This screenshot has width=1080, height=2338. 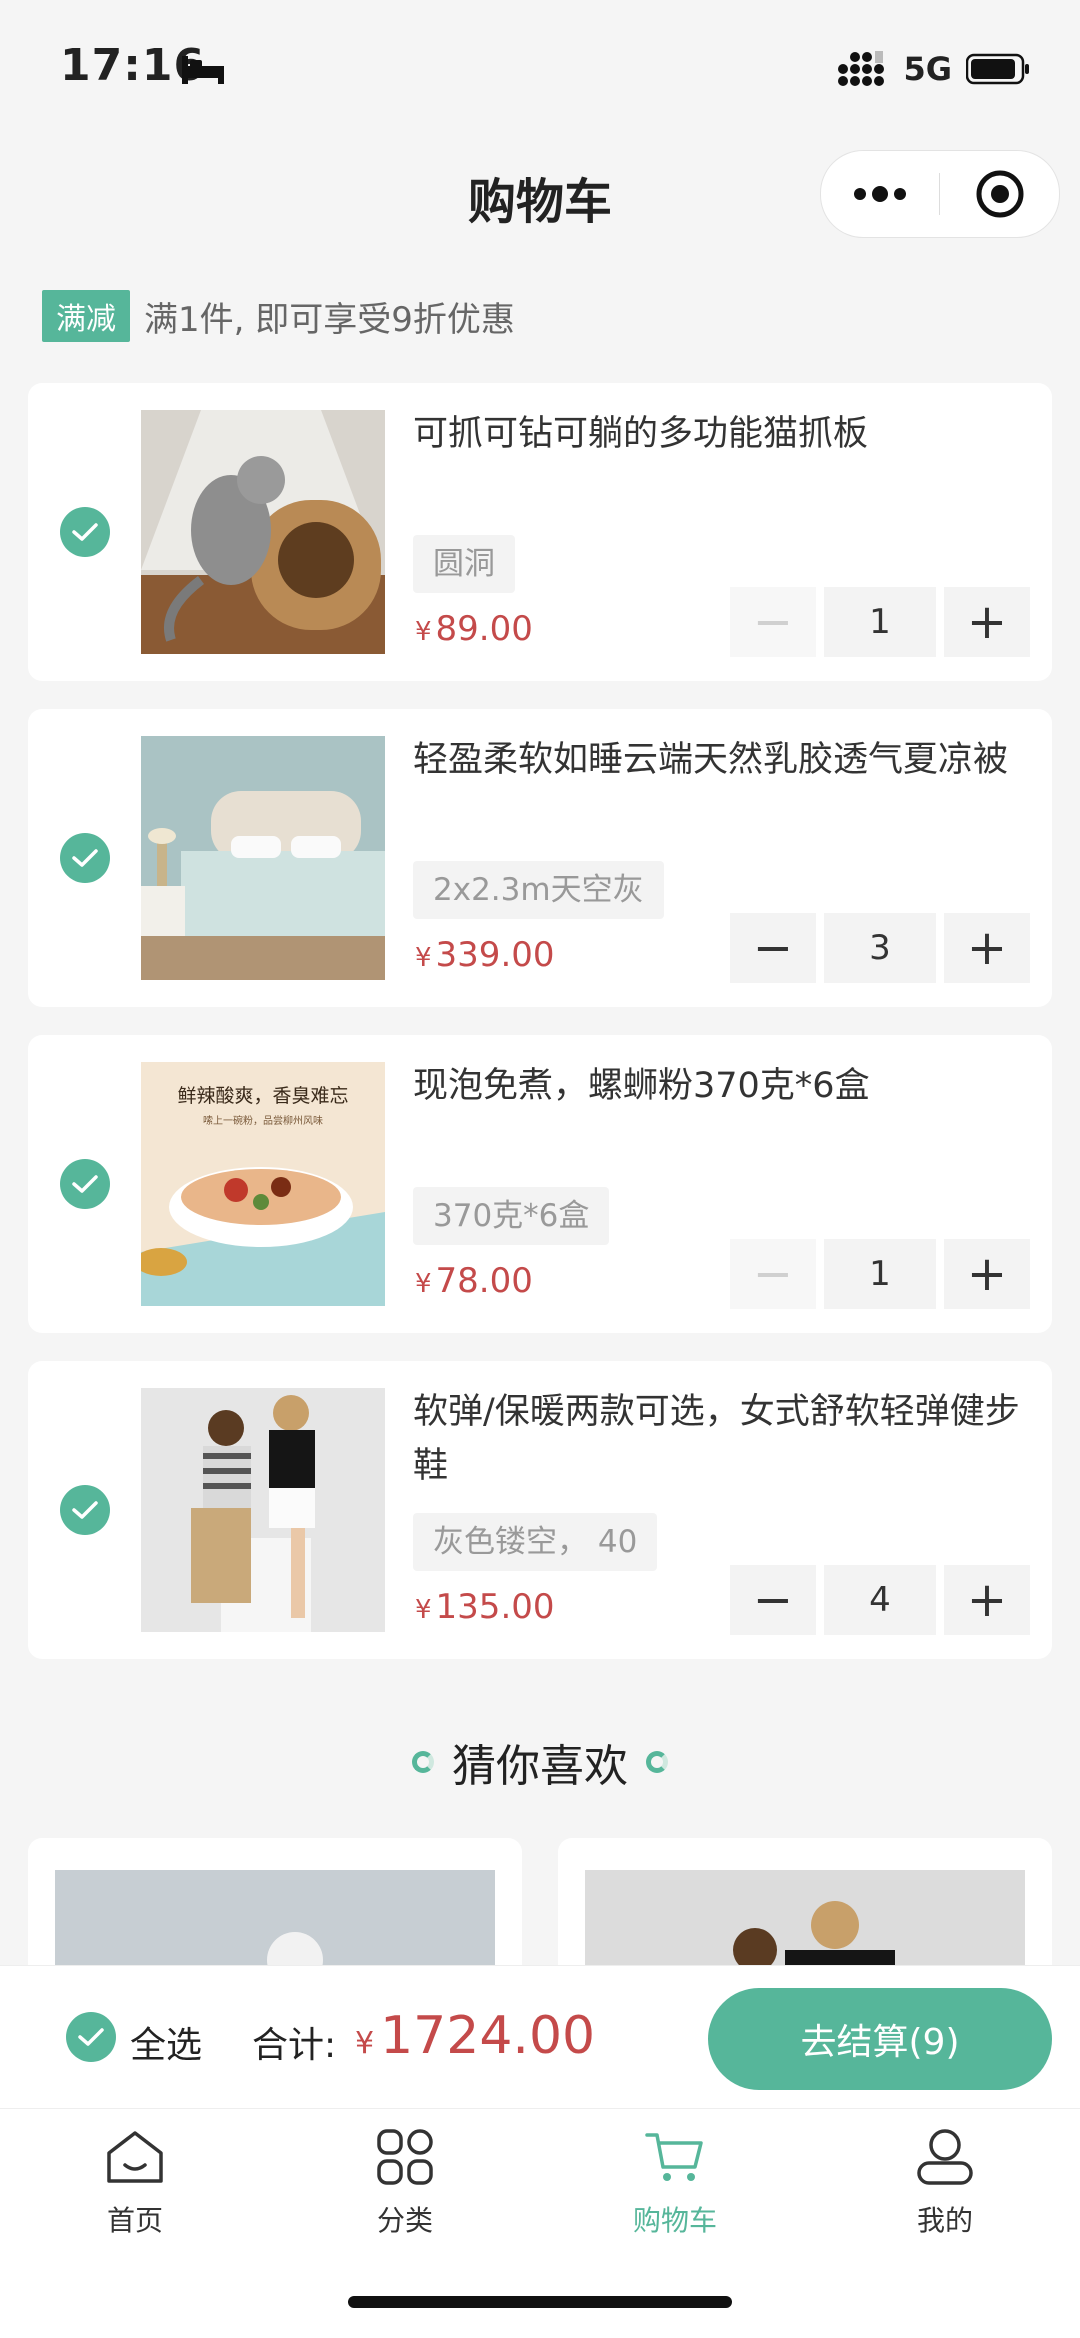 What do you see at coordinates (944, 2220) in the screenshot?
I see `tab-label: 我的` at bounding box center [944, 2220].